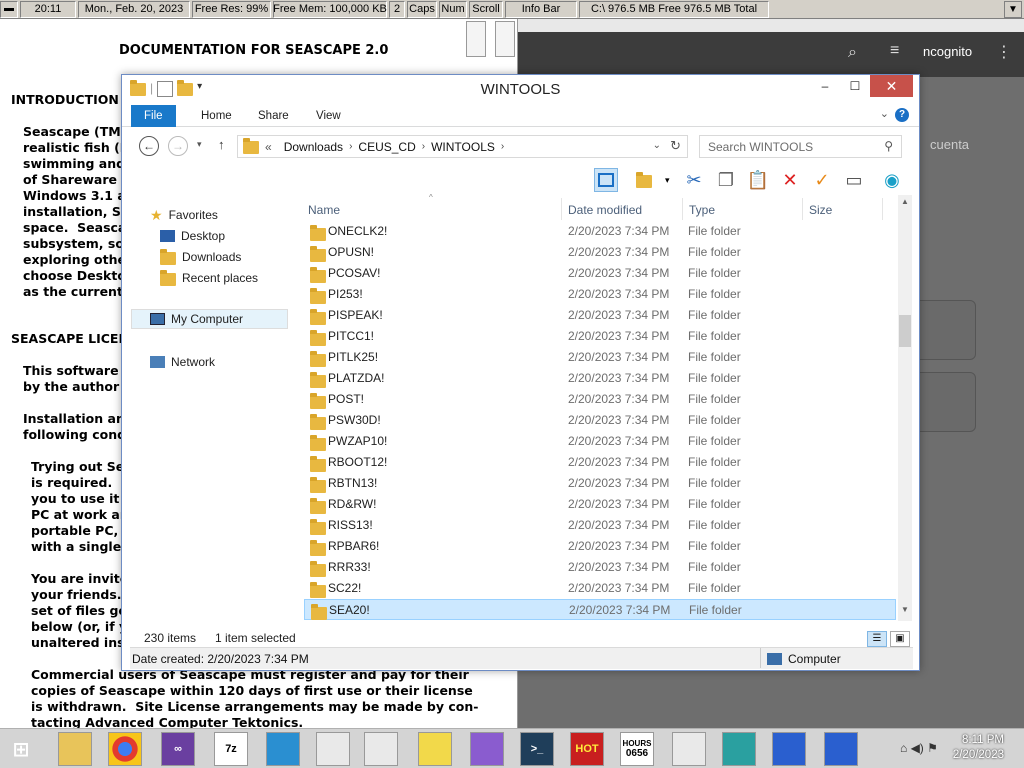 This screenshot has width=1024, height=768. What do you see at coordinates (216, 116) in the screenshot?
I see `tab-home: Home` at bounding box center [216, 116].